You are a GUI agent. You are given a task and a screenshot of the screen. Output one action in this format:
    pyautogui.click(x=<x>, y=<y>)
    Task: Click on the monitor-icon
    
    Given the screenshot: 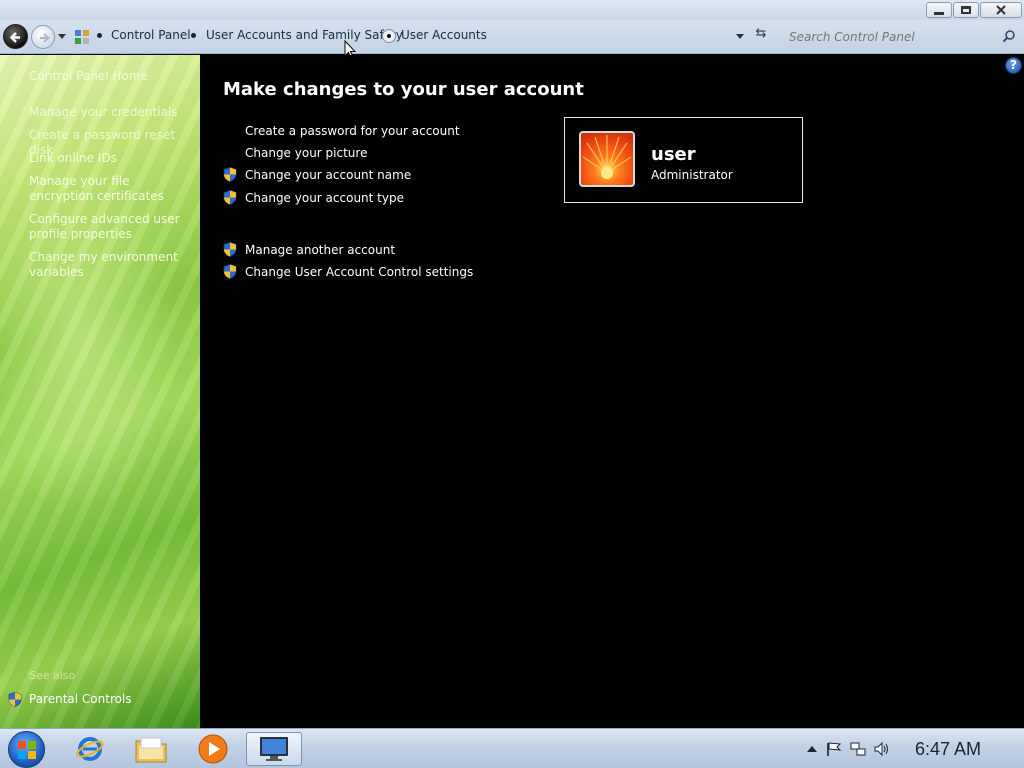 What is the action you would take?
    pyautogui.click(x=274, y=749)
    